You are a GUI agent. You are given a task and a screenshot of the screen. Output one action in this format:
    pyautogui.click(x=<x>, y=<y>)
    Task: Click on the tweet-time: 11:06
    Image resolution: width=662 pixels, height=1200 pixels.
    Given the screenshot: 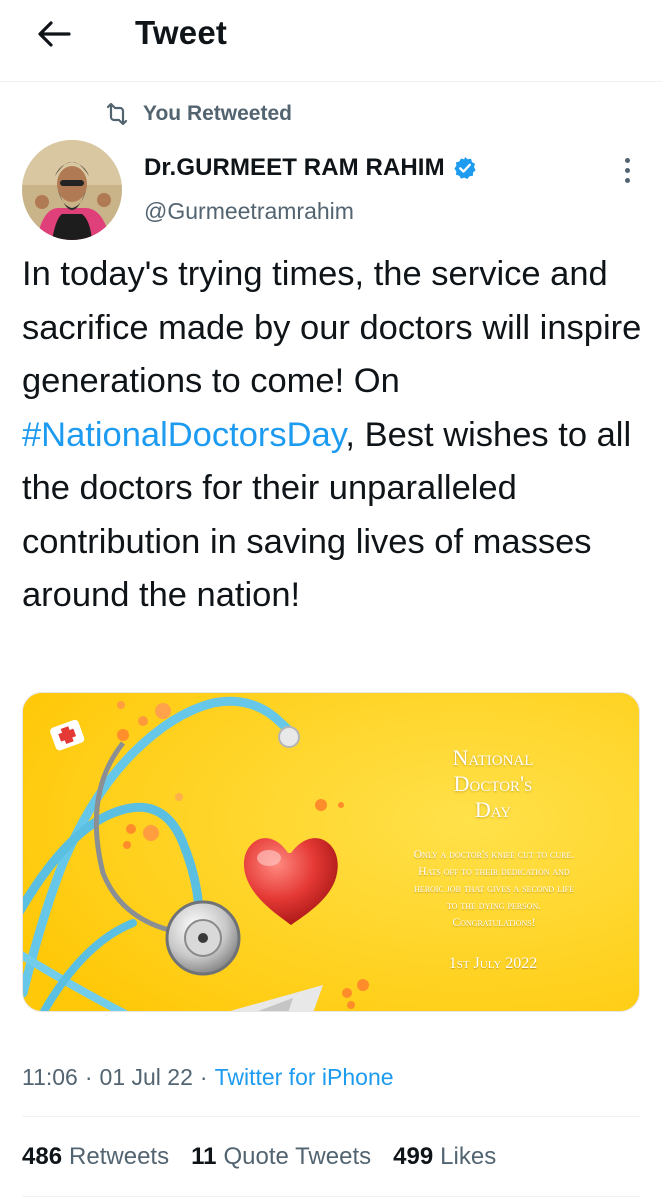 What is the action you would take?
    pyautogui.click(x=50, y=1077)
    